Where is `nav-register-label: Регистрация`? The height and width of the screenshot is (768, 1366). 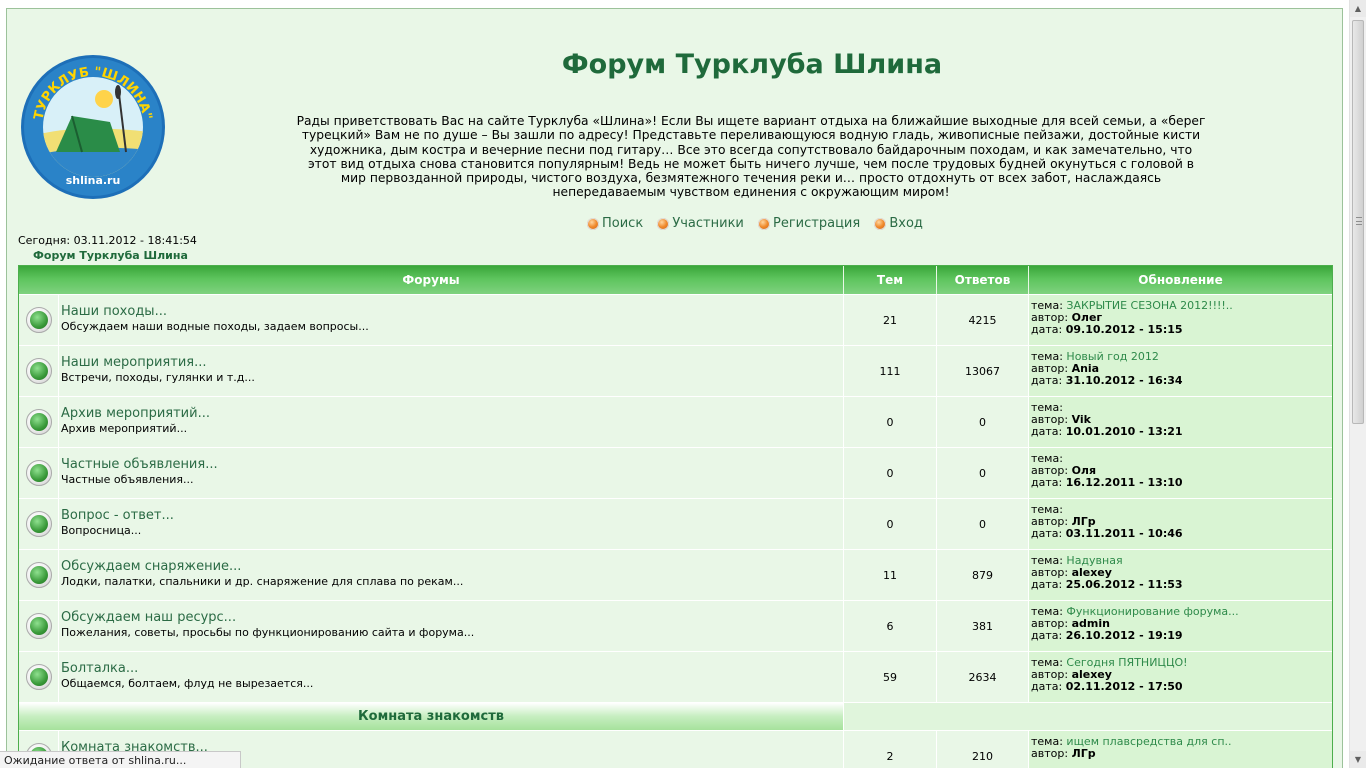
nav-register-label: Регистрация is located at coordinates (816, 223).